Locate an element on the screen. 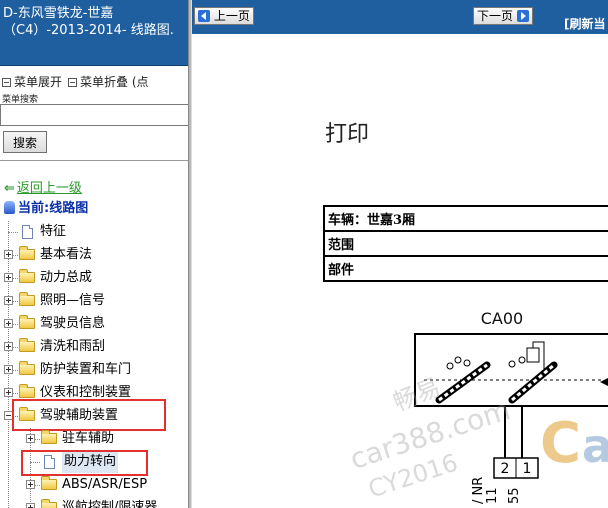  tree-item: 防护装置和车门 is located at coordinates (94, 370).